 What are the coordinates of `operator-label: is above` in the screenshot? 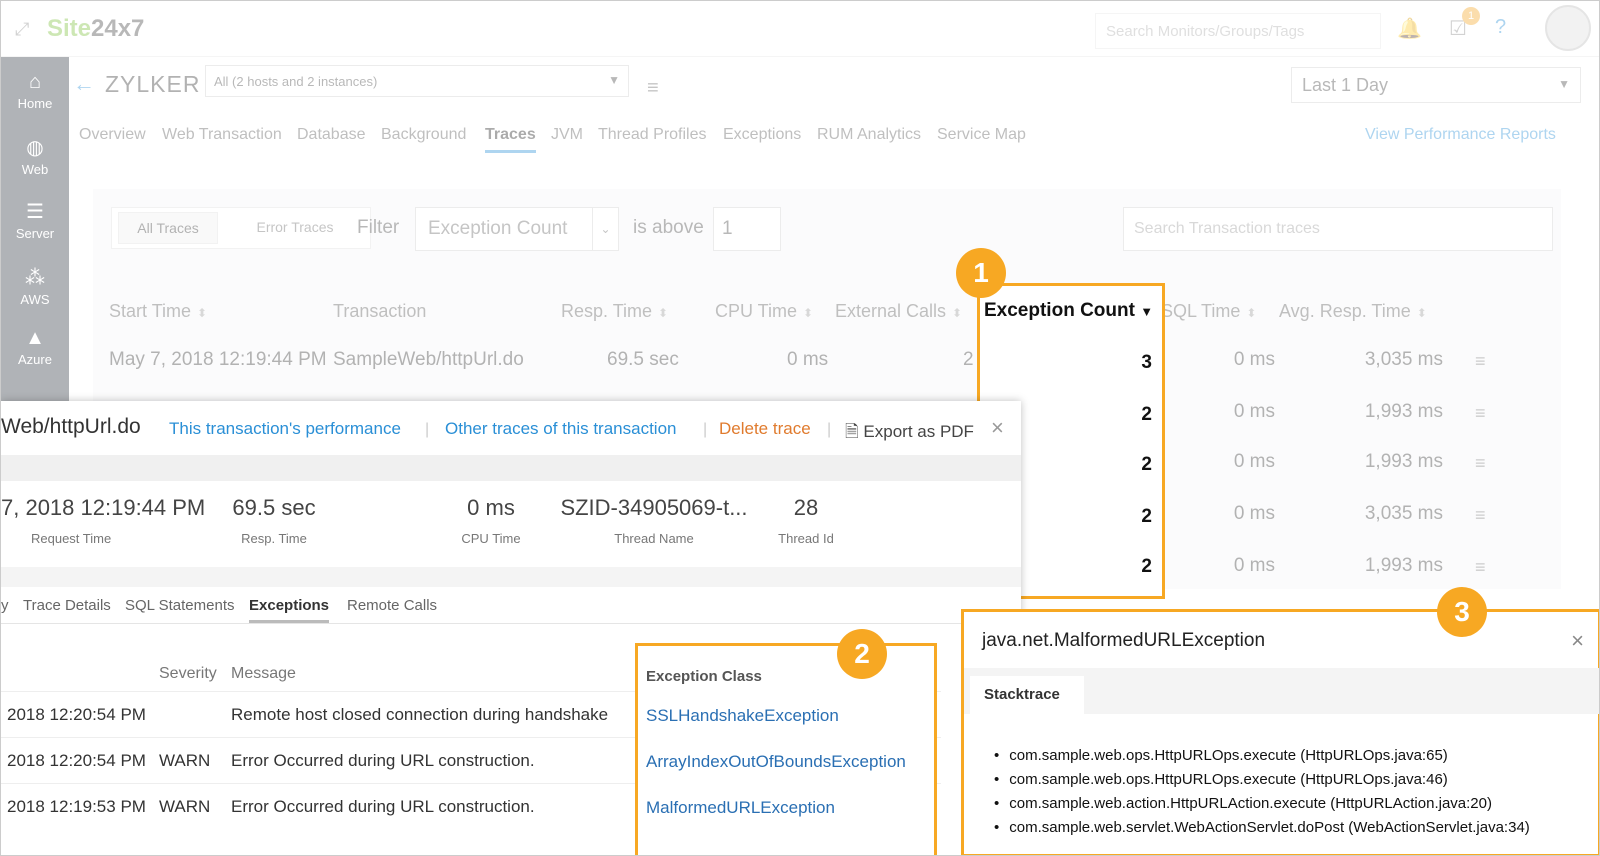 It's located at (668, 227).